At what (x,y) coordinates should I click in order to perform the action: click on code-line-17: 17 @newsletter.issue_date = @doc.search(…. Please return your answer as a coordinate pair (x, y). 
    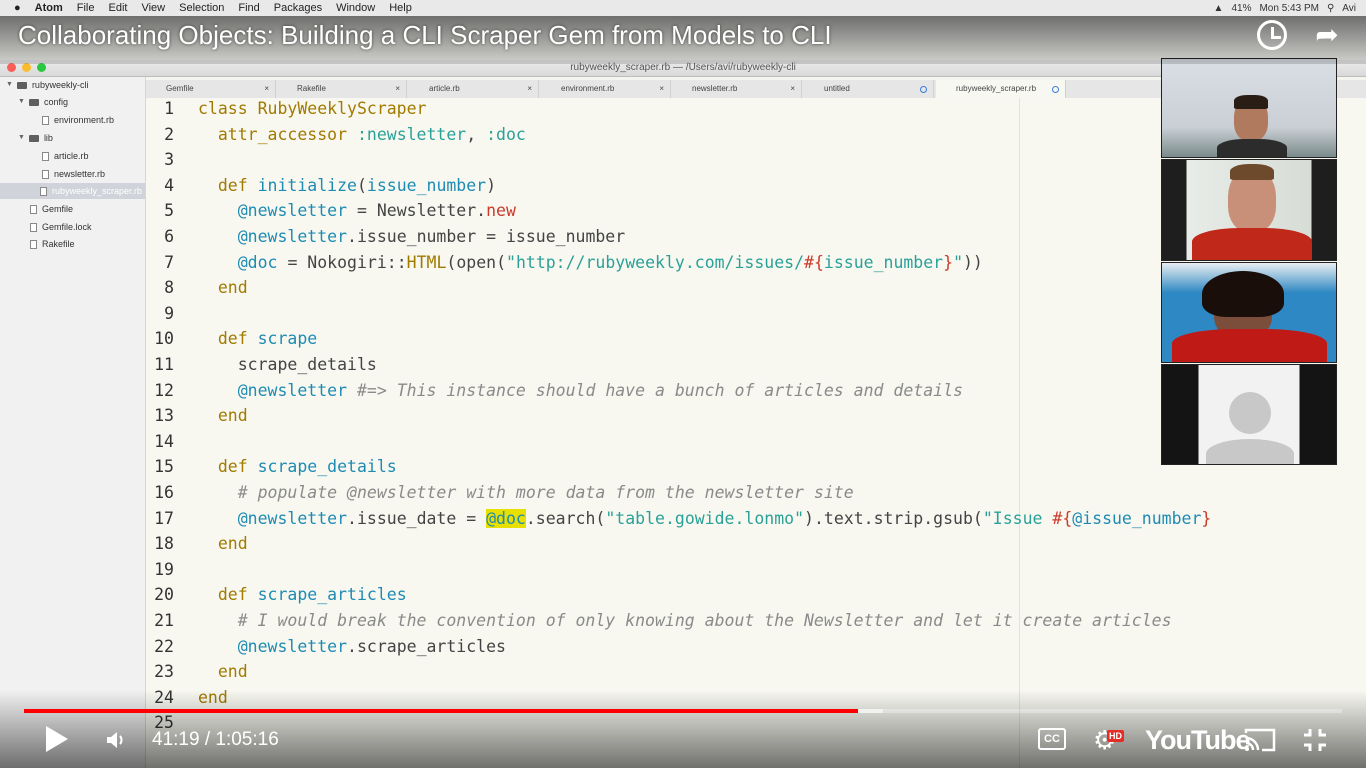
    Looking at the image, I should click on (678, 519).